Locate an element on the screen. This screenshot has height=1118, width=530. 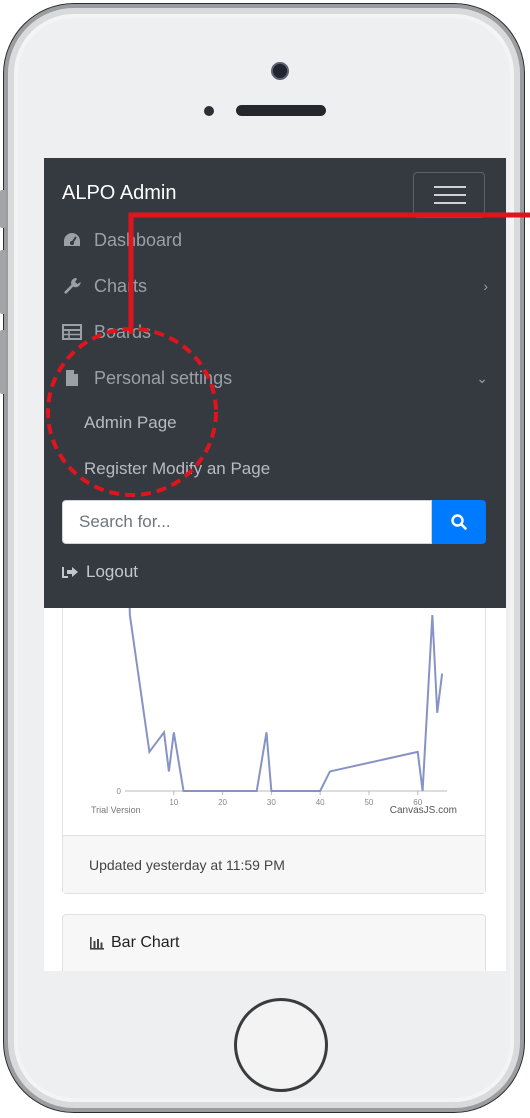
series-line is located at coordinates (286, 695).